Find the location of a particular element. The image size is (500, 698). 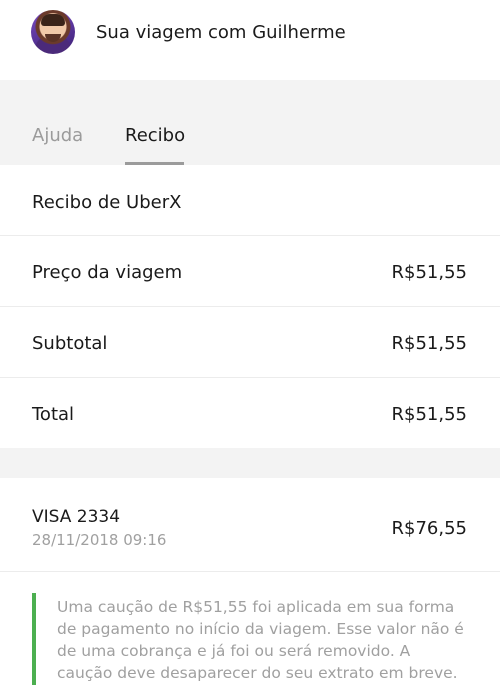

receipt-heading: Recibo de UberX is located at coordinates (107, 202).